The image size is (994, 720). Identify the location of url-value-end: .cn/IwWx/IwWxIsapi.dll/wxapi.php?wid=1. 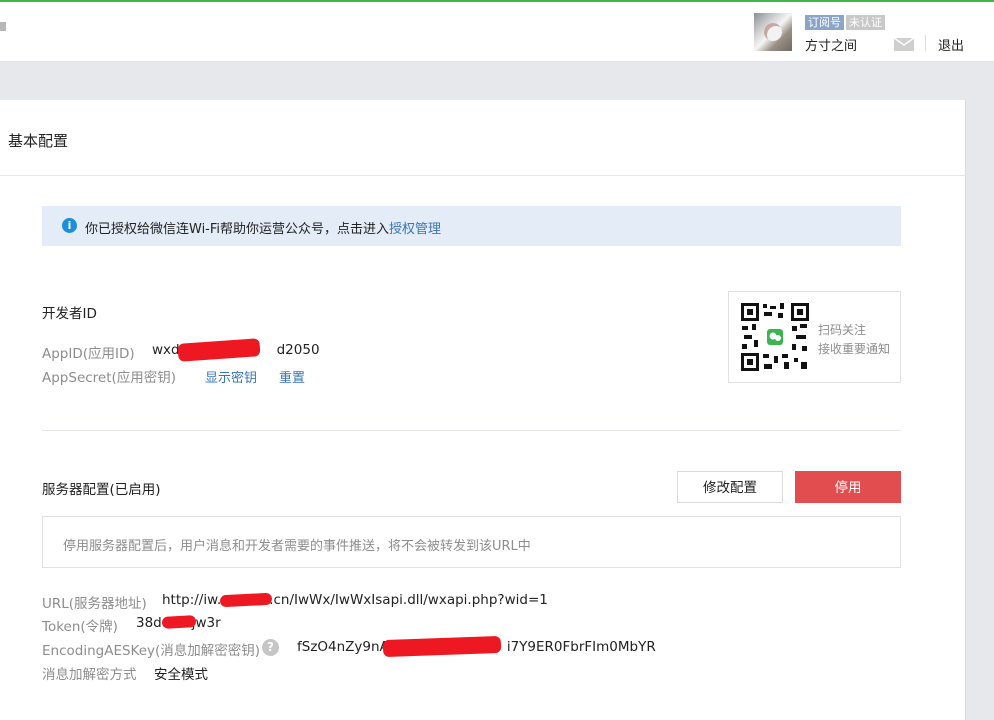
(408, 600).